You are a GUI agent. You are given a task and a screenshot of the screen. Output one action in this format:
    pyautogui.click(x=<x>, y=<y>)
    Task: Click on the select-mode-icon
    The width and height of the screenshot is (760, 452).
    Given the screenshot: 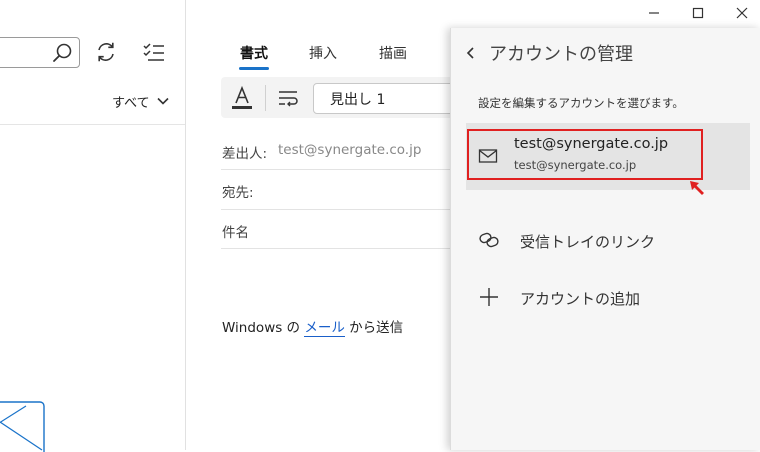 What is the action you would take?
    pyautogui.click(x=154, y=52)
    